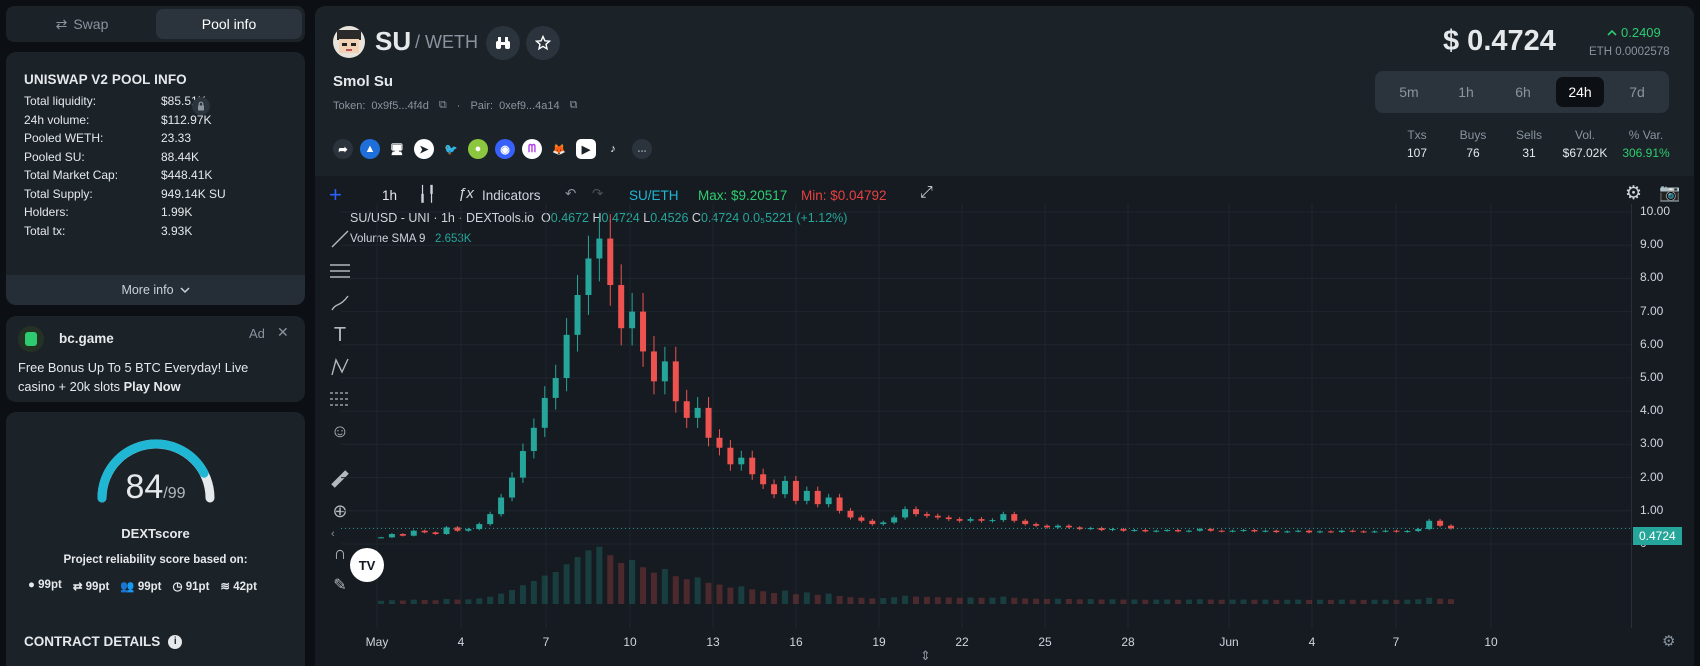  What do you see at coordinates (505, 149) in the screenshot?
I see `coinmarketcap-icon: ◉` at bounding box center [505, 149].